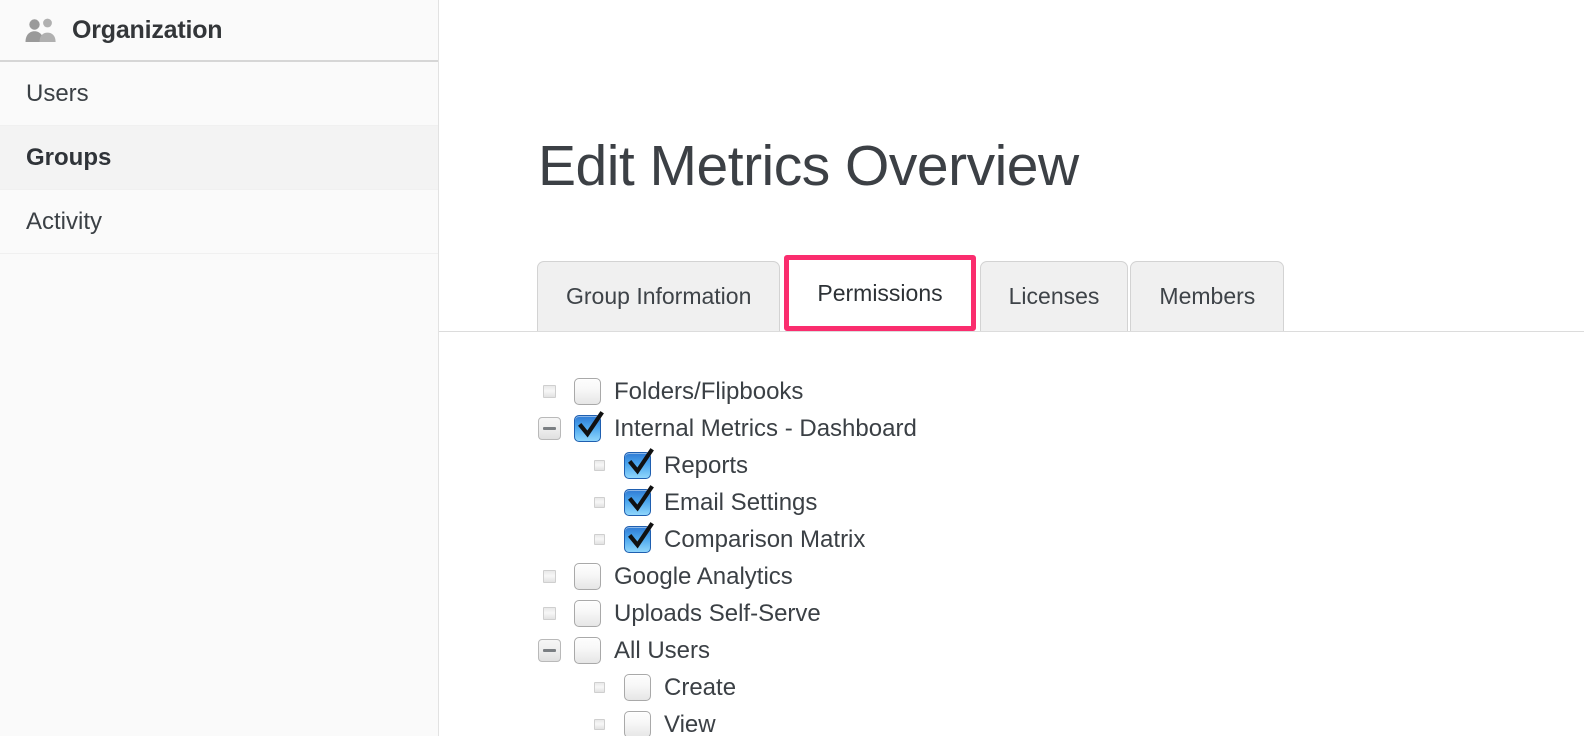 The image size is (1584, 736). I want to click on users-group-icon, so click(40, 30).